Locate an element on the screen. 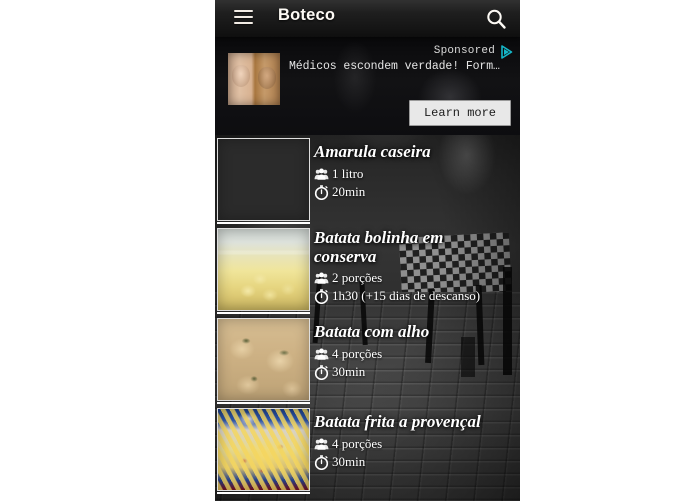 This screenshot has height=501, width=700. app-bar: Boteco is located at coordinates (367, 18).